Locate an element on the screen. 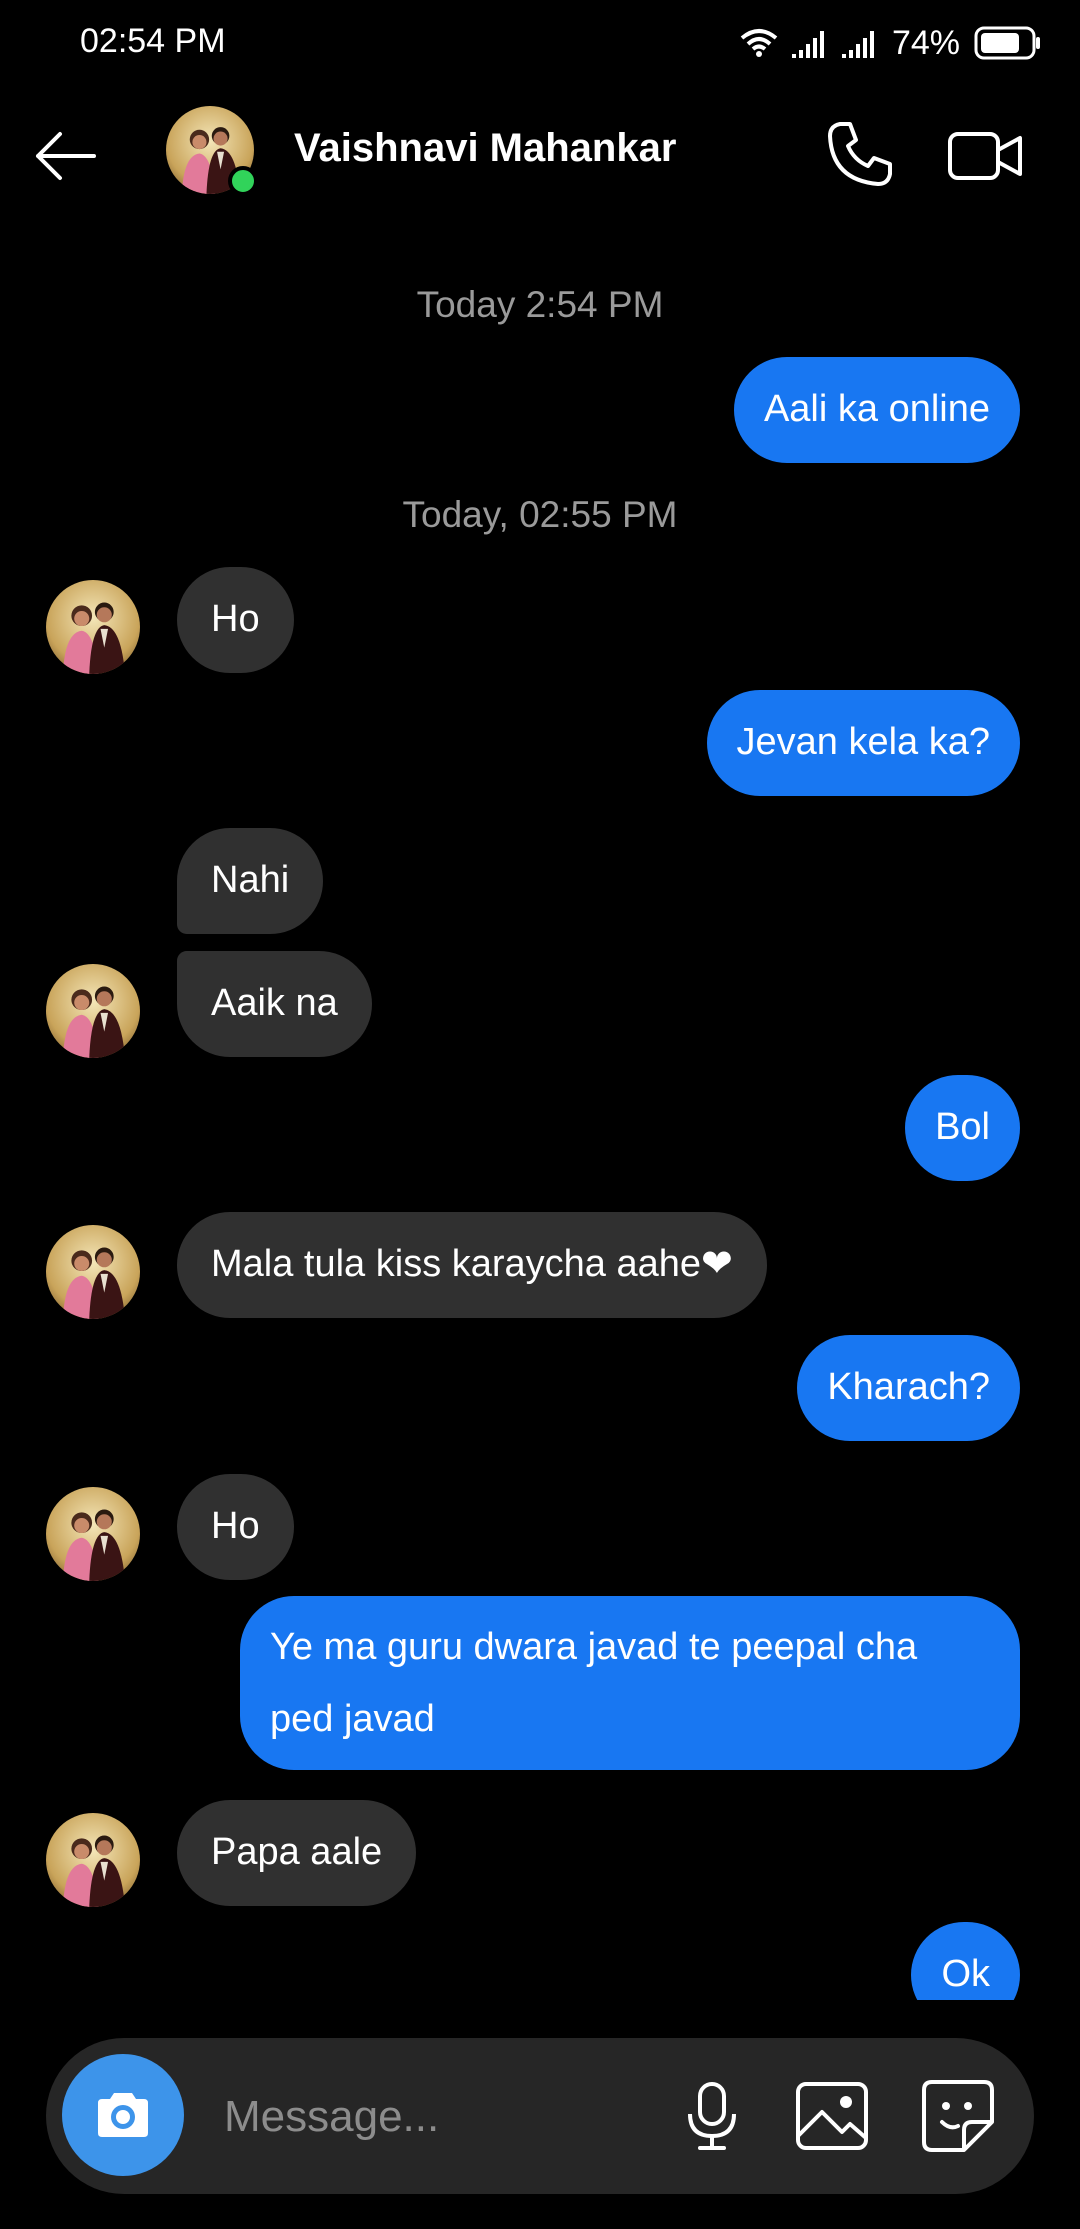  incoming-message: Papa aale is located at coordinates (297, 1853).